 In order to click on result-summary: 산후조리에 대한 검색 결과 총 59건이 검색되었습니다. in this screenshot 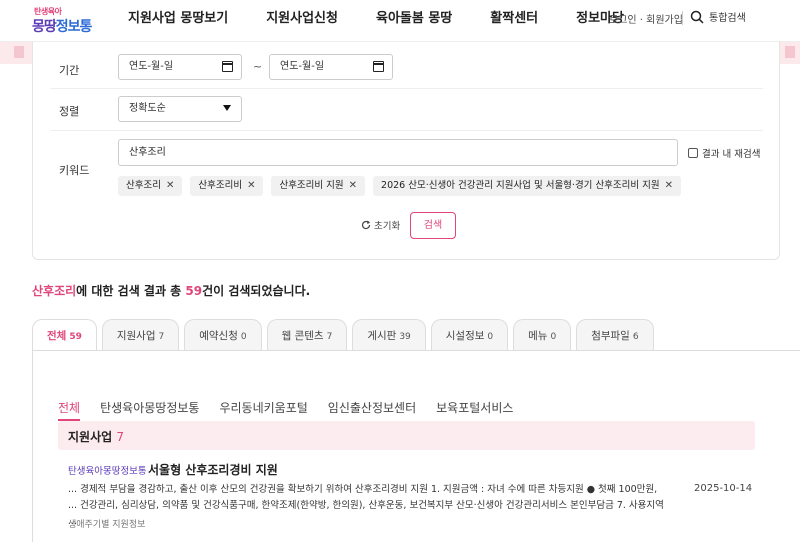, I will do `click(171, 291)`.